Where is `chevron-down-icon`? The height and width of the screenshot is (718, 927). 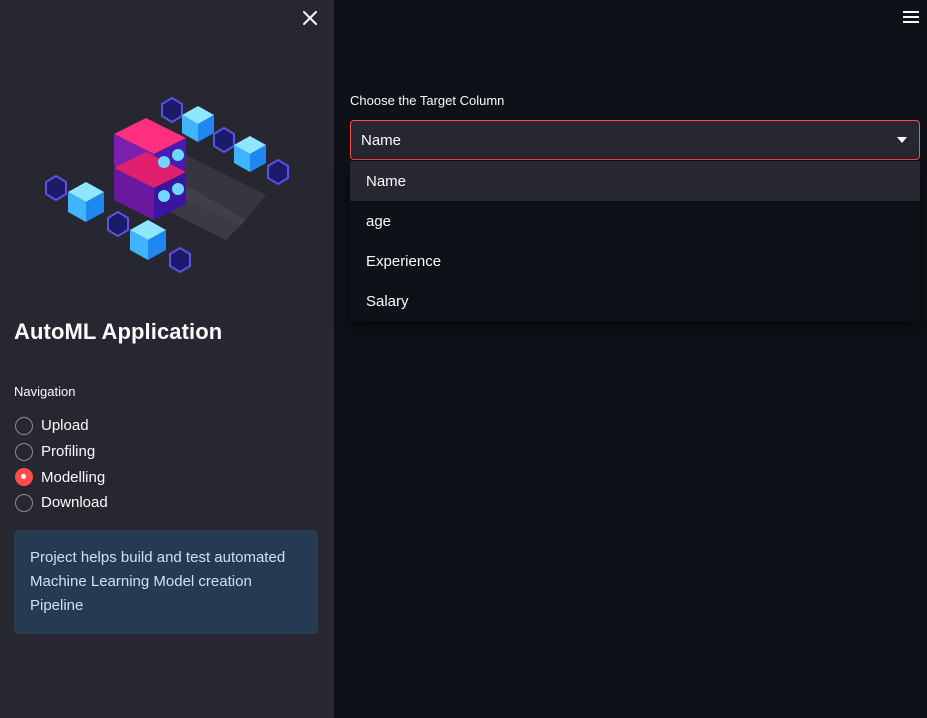
chevron-down-icon is located at coordinates (902, 140).